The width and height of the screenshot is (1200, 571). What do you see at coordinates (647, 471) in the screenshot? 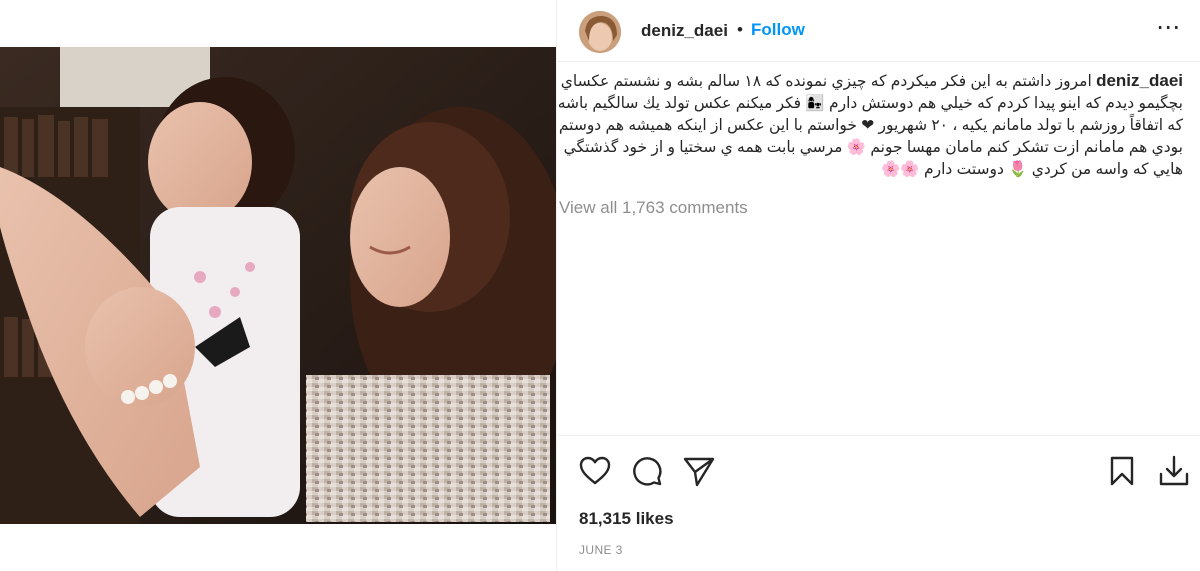
I see `comment-icon` at bounding box center [647, 471].